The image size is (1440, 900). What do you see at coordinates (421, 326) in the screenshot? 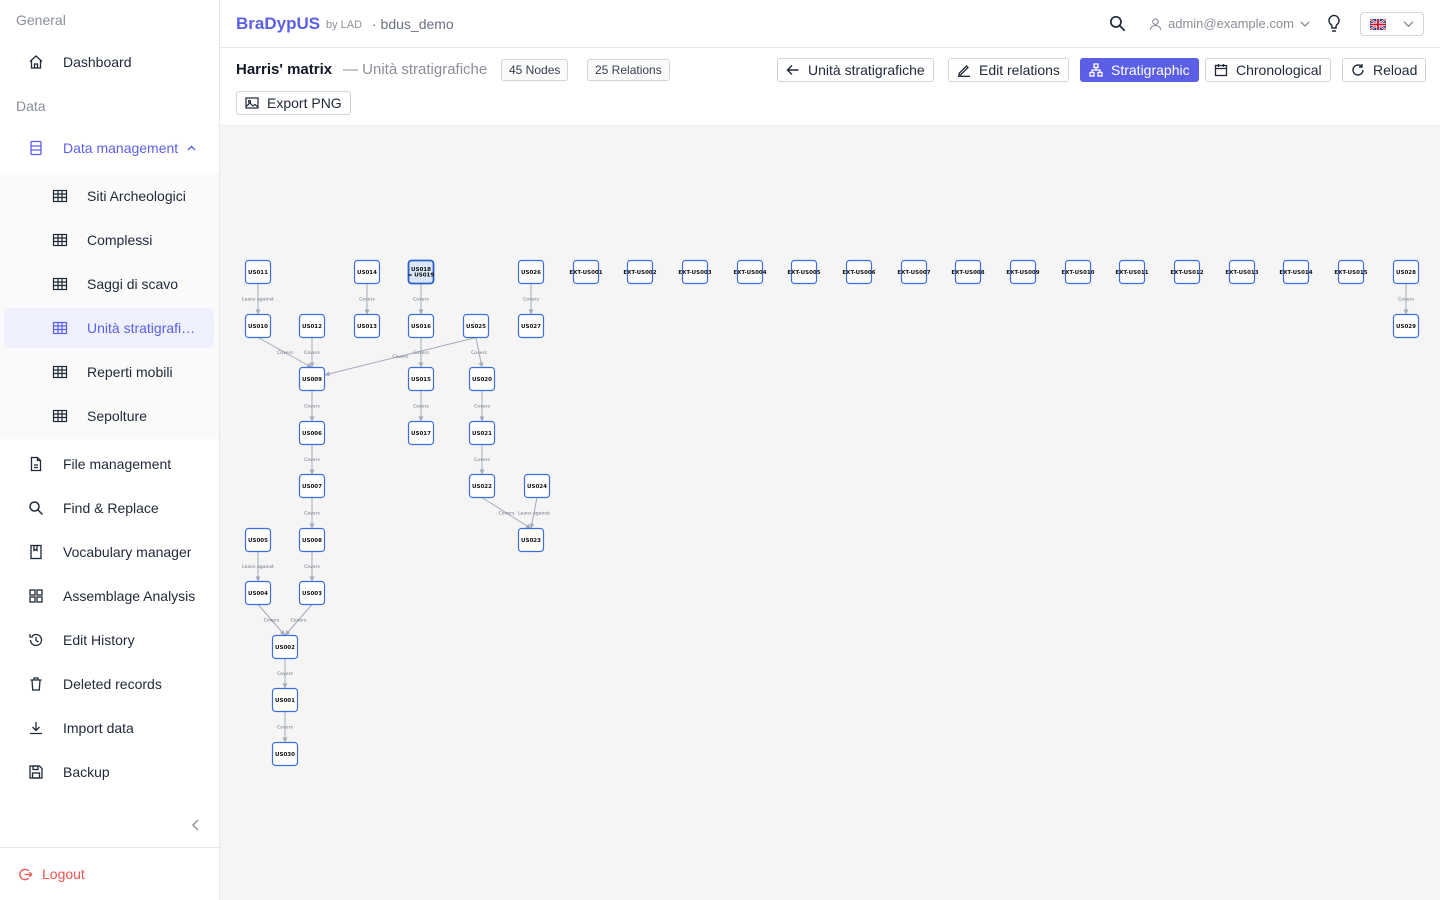
I see `graph-node: US016` at bounding box center [421, 326].